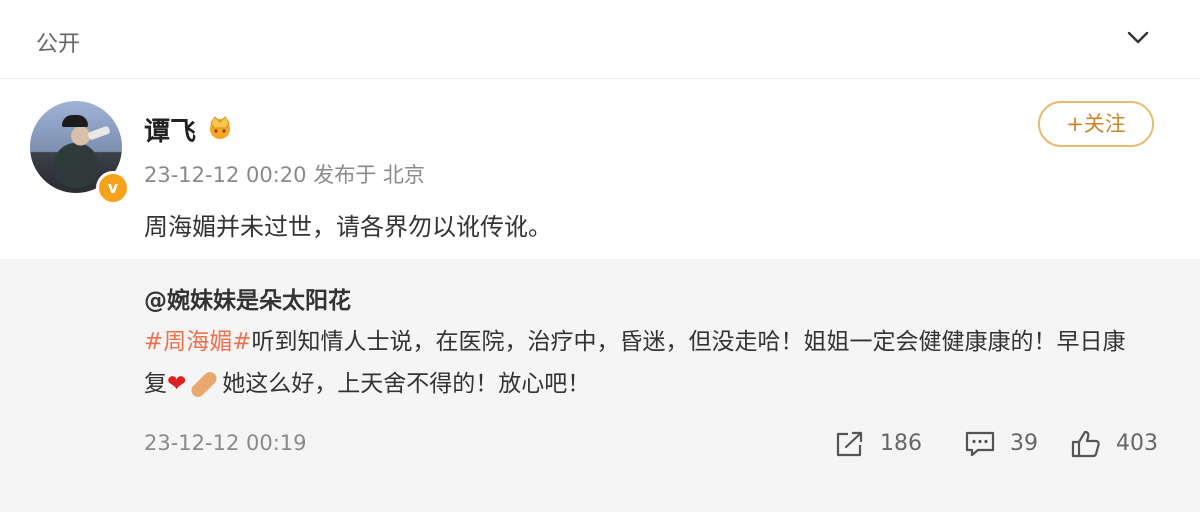  Describe the element at coordinates (1138, 38) in the screenshot. I see `chevron-down-icon` at that location.